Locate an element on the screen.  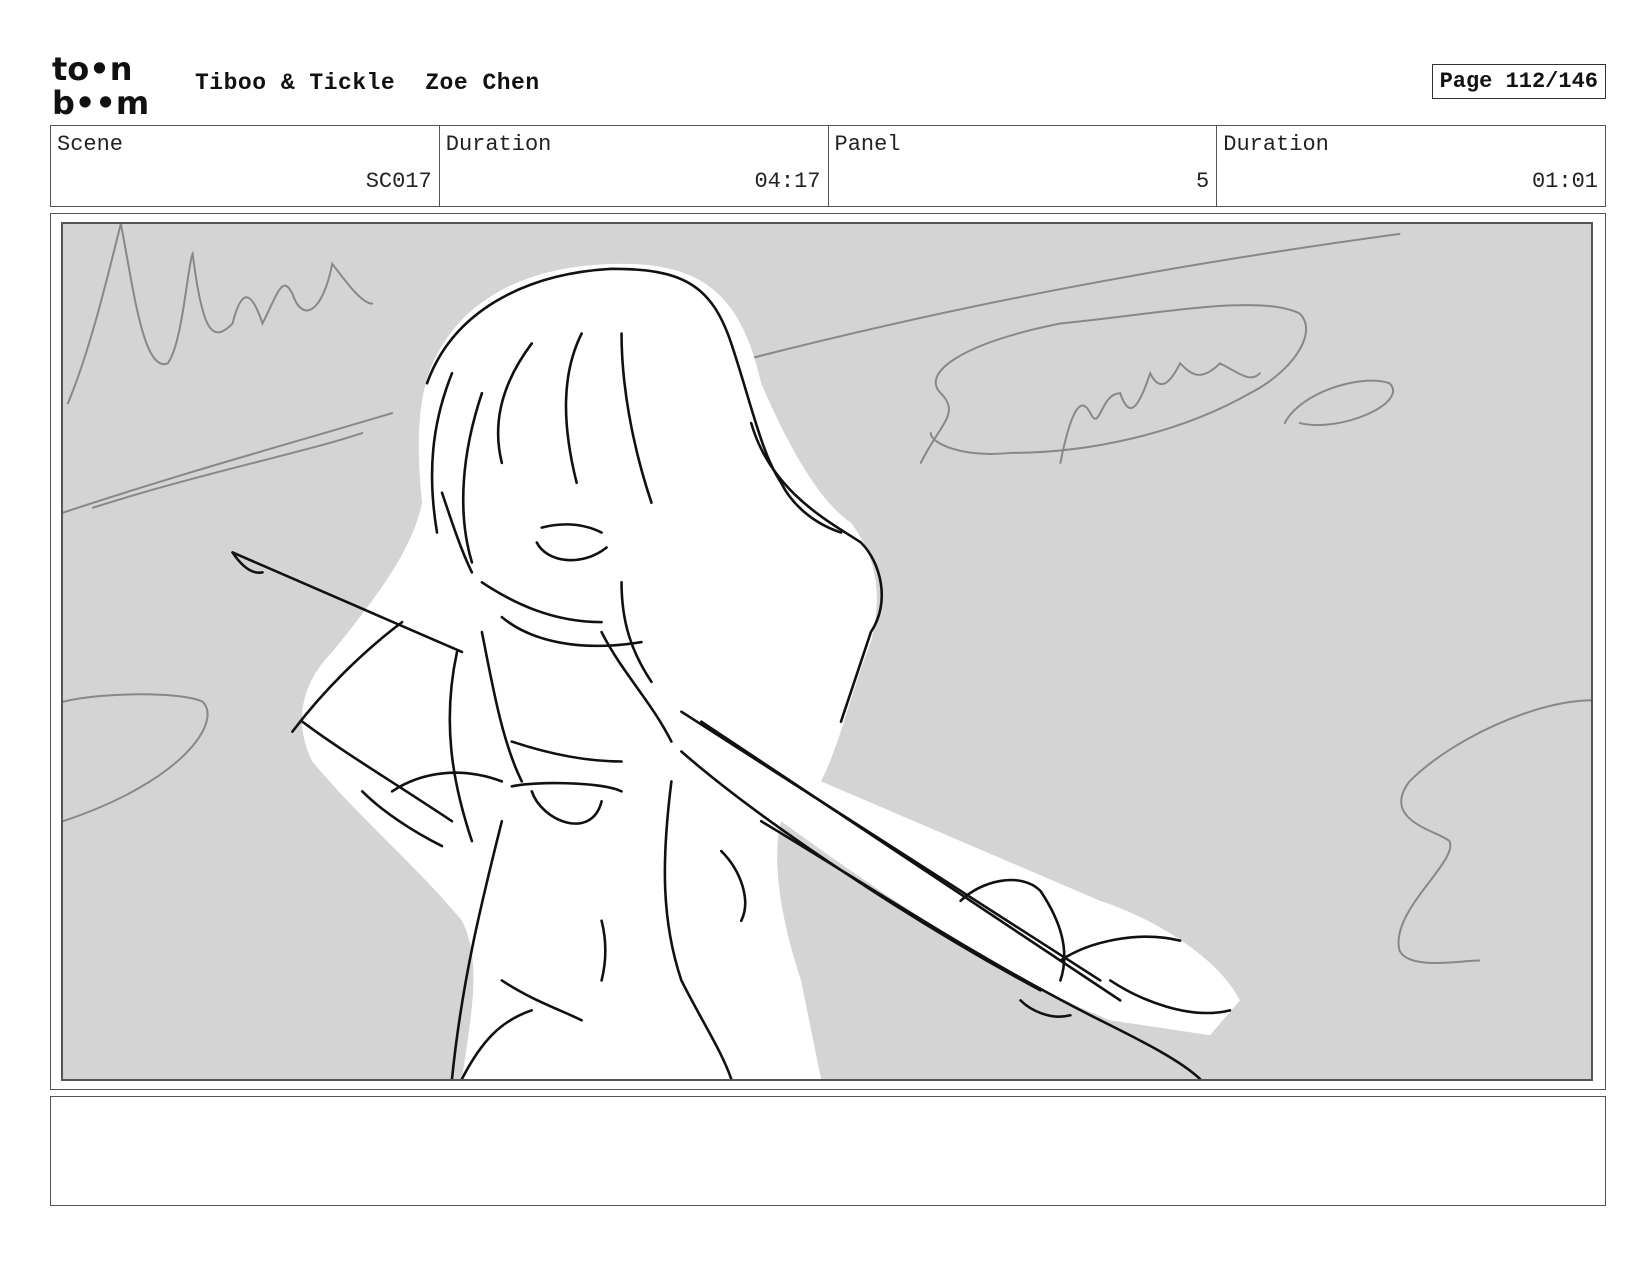
logo-text-bottom: b••m is located at coordinates (100, 101).